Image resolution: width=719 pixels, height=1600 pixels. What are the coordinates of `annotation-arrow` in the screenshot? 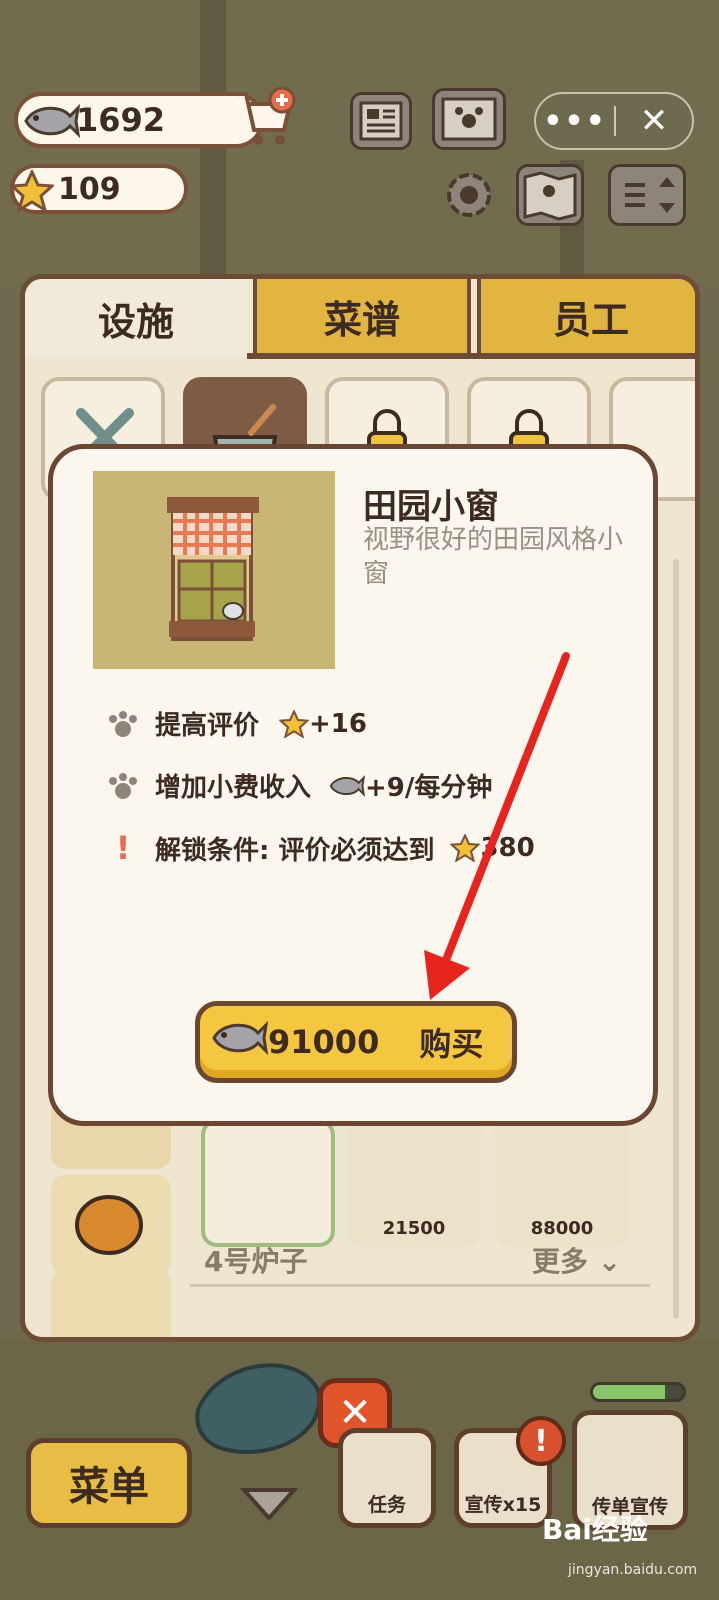 It's located at (497, 826).